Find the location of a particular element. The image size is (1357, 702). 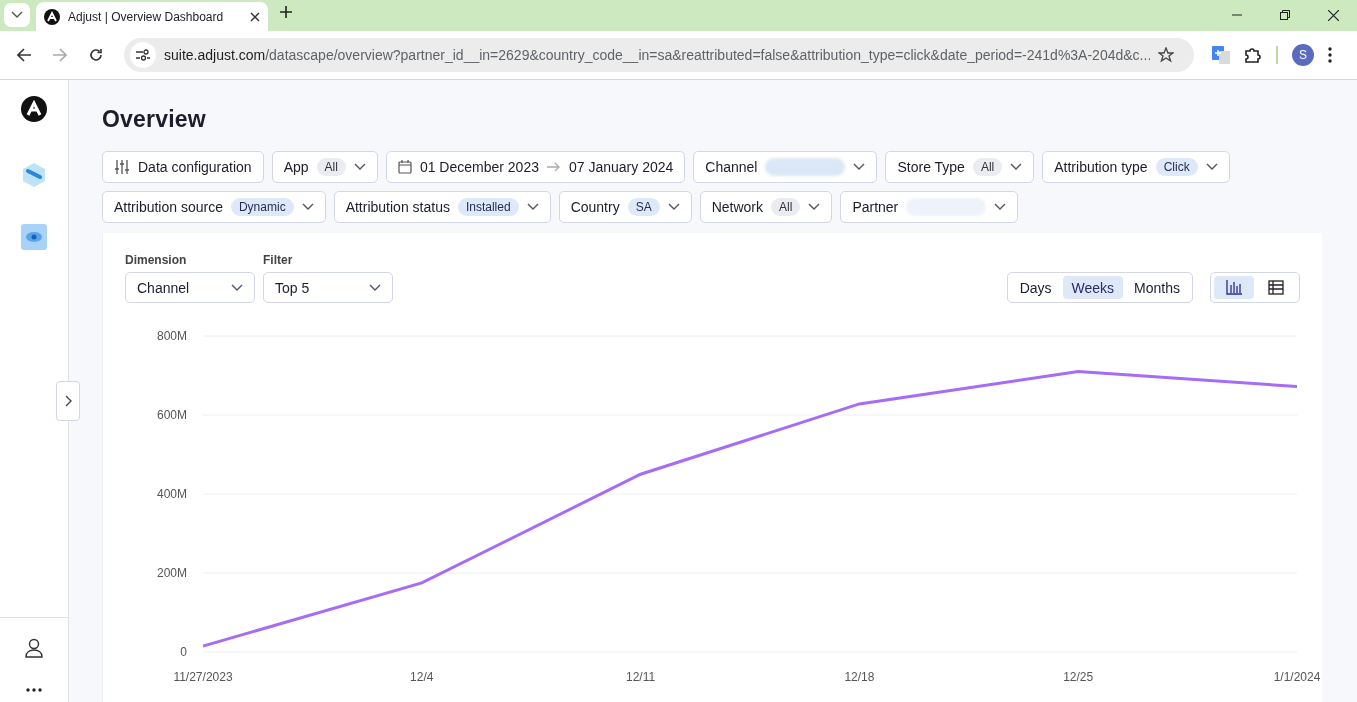

star-icon is located at coordinates (1166, 55).